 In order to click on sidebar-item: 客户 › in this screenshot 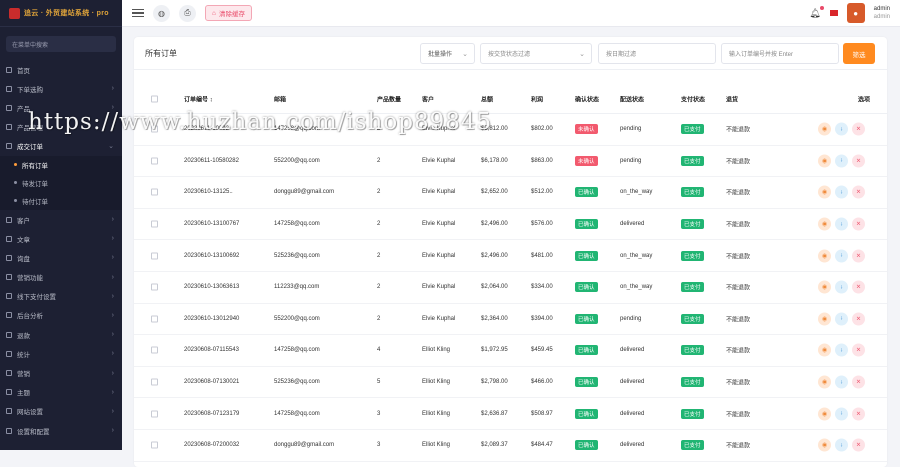, I will do `click(61, 219)`.